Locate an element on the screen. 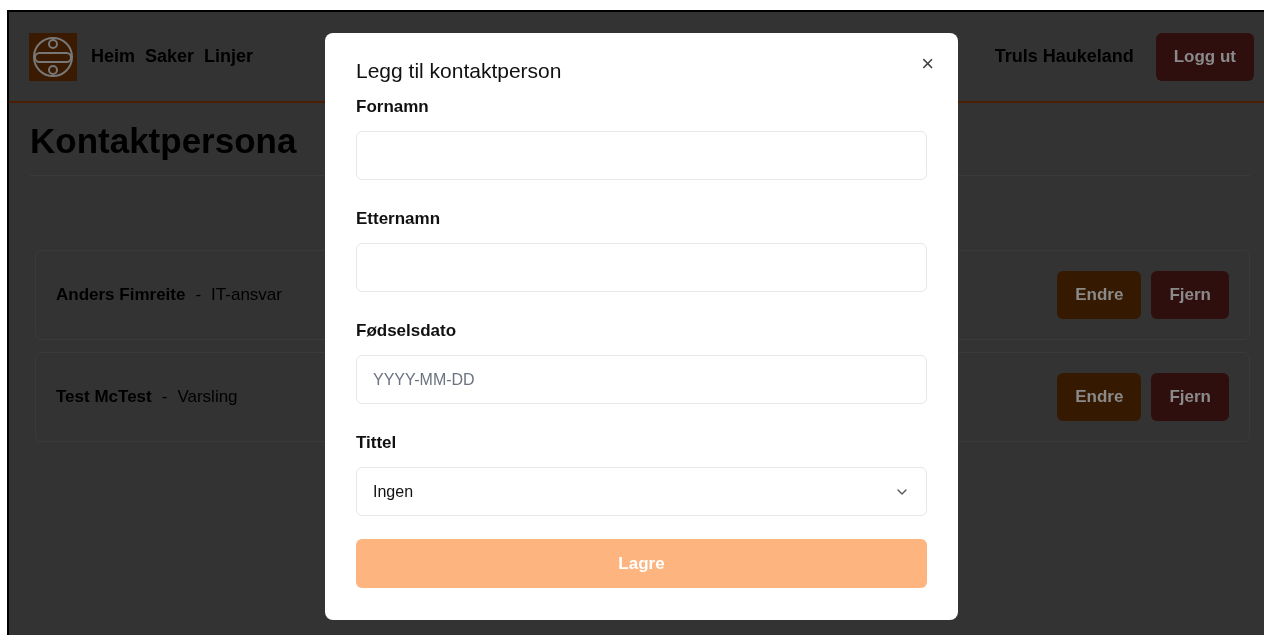 Image resolution: width=1264 pixels, height=635 pixels. logout-button: Logg ut is located at coordinates (1204, 56).